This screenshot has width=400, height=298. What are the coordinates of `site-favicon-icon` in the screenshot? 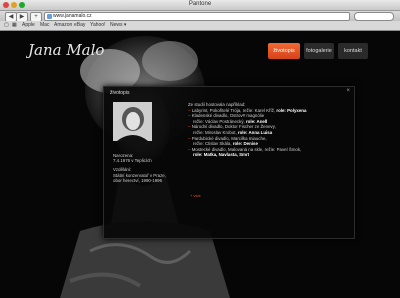 It's located at (49, 16).